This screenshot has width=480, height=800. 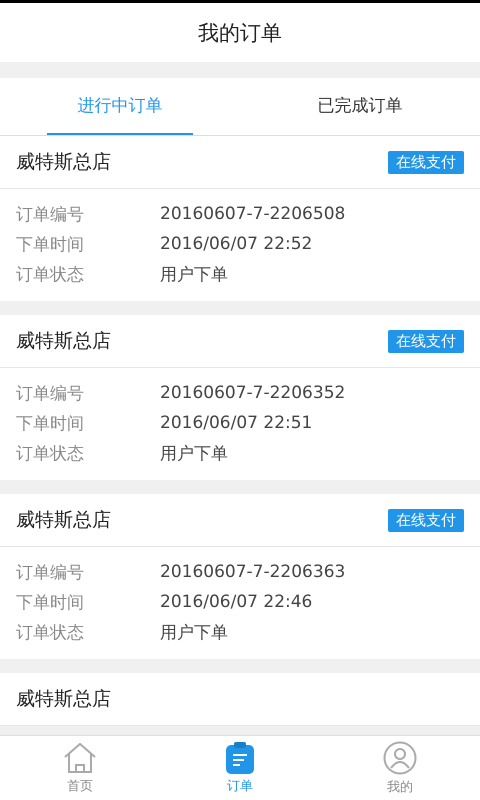 What do you see at coordinates (400, 787) in the screenshot?
I see `nav-label: 我的` at bounding box center [400, 787].